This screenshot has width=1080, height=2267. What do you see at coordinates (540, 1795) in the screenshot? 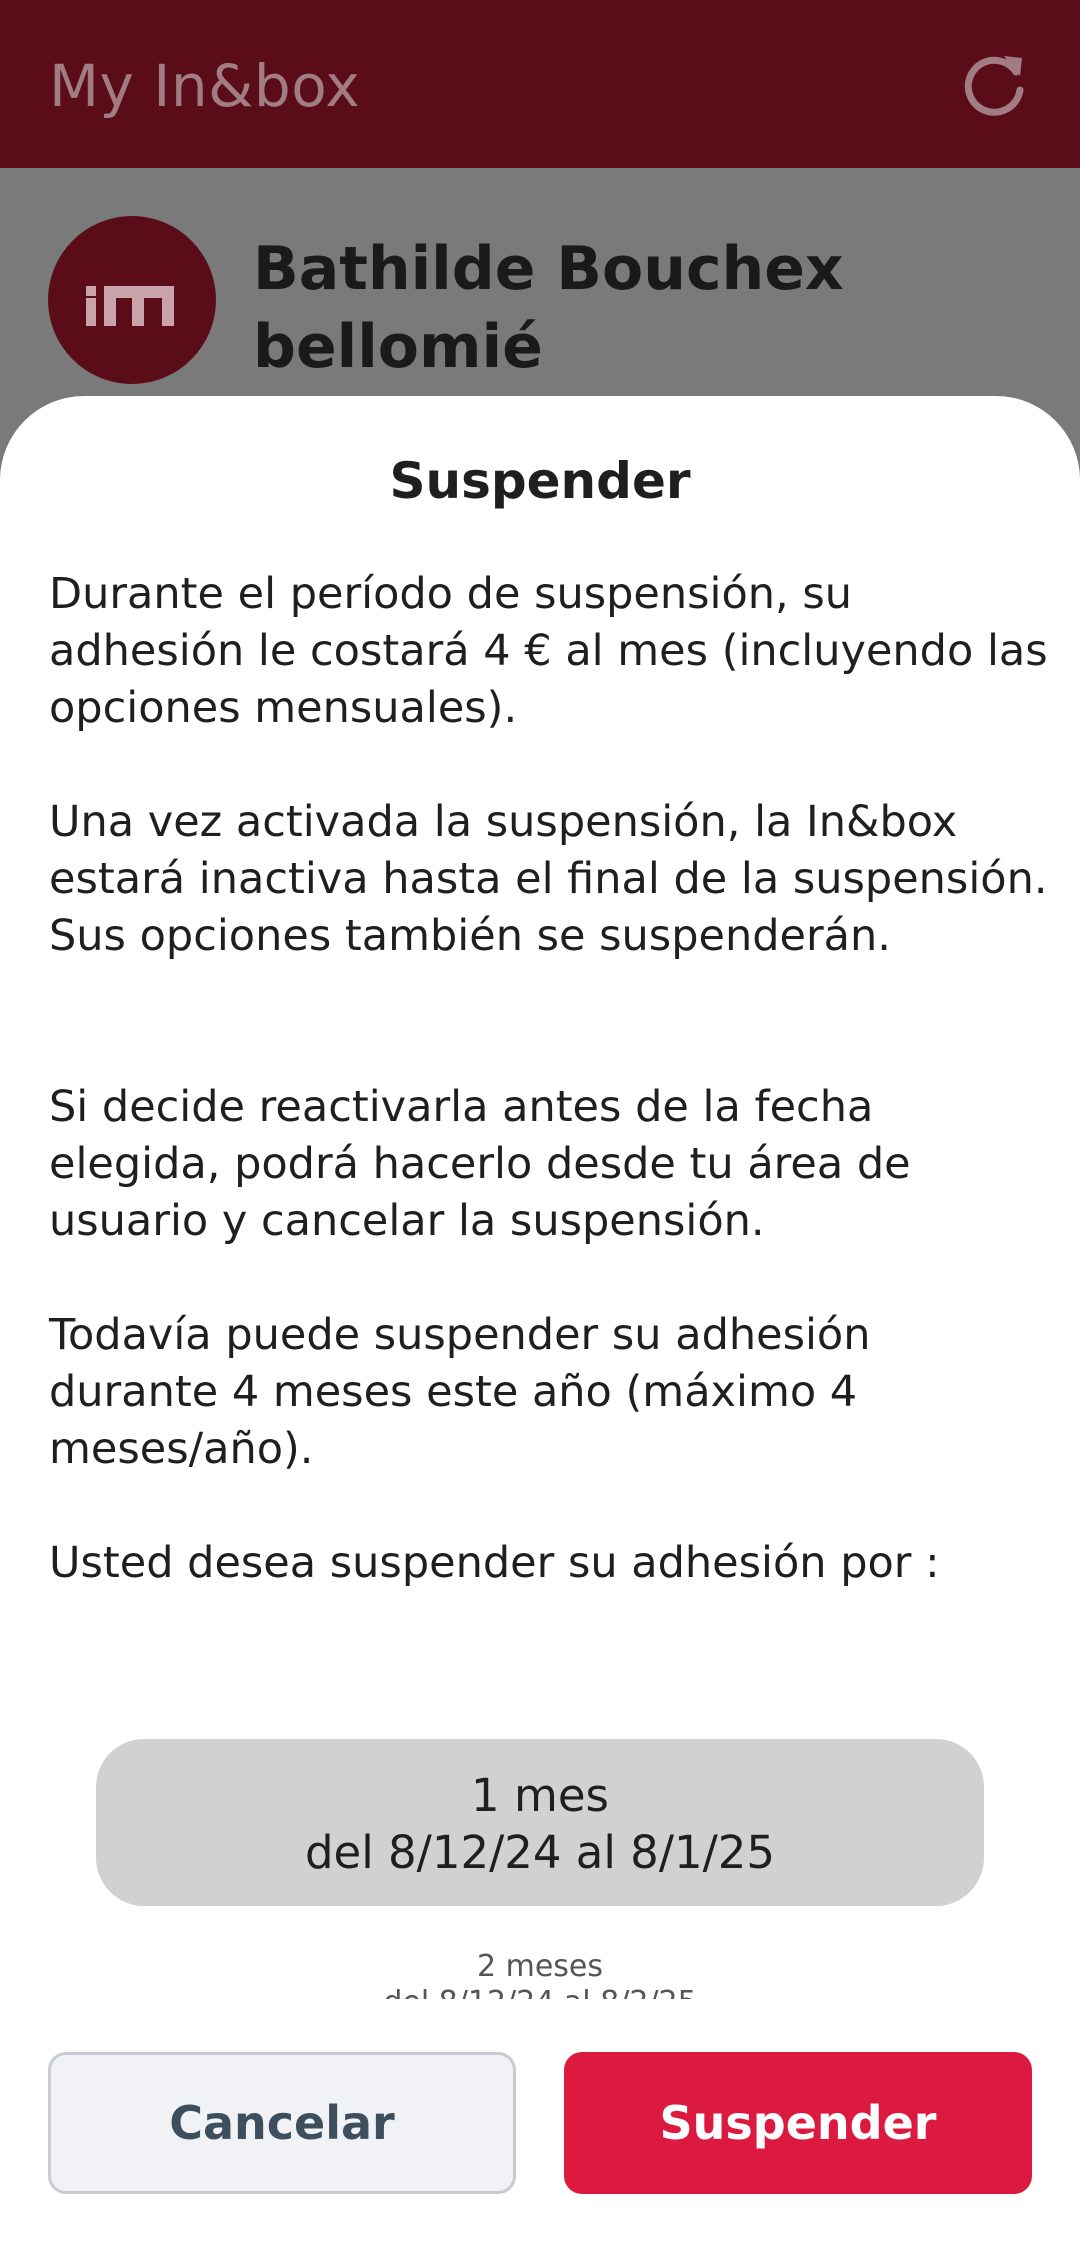
I see `duration-option-label: 1 mes` at bounding box center [540, 1795].